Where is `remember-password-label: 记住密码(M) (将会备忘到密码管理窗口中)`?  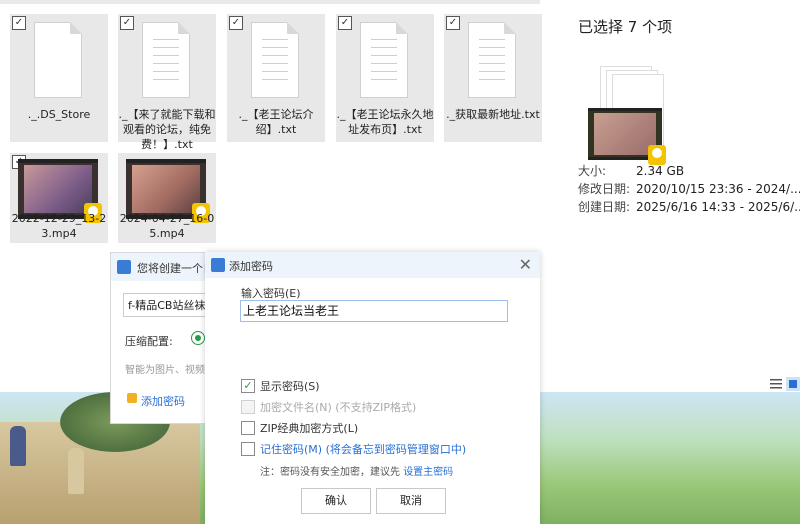
remember-password-label: 记住密码(M) (将会备忘到密码管理窗口中) is located at coordinates (363, 449).